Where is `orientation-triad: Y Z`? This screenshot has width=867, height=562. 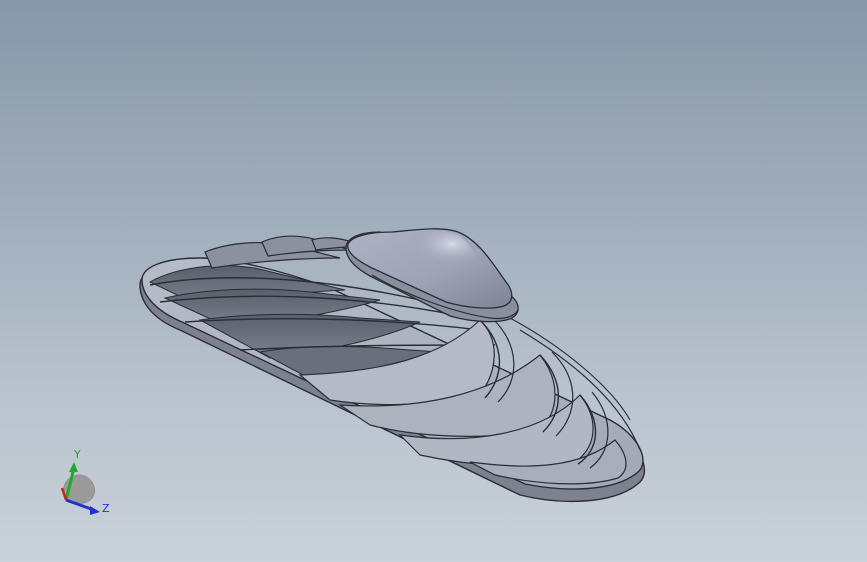 orientation-triad: Y Z is located at coordinates (85, 481).